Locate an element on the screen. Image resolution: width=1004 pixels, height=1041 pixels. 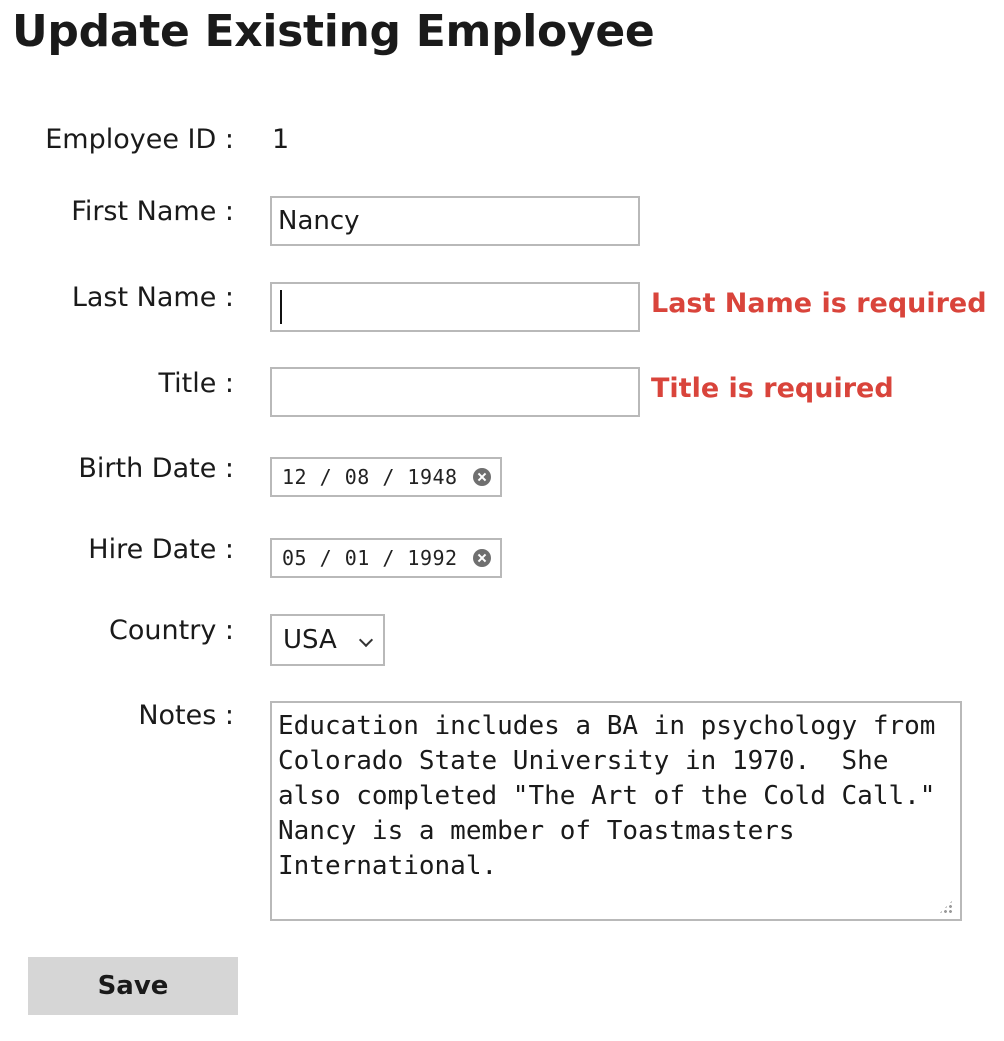
title-label: Title : is located at coordinates (196, 383).